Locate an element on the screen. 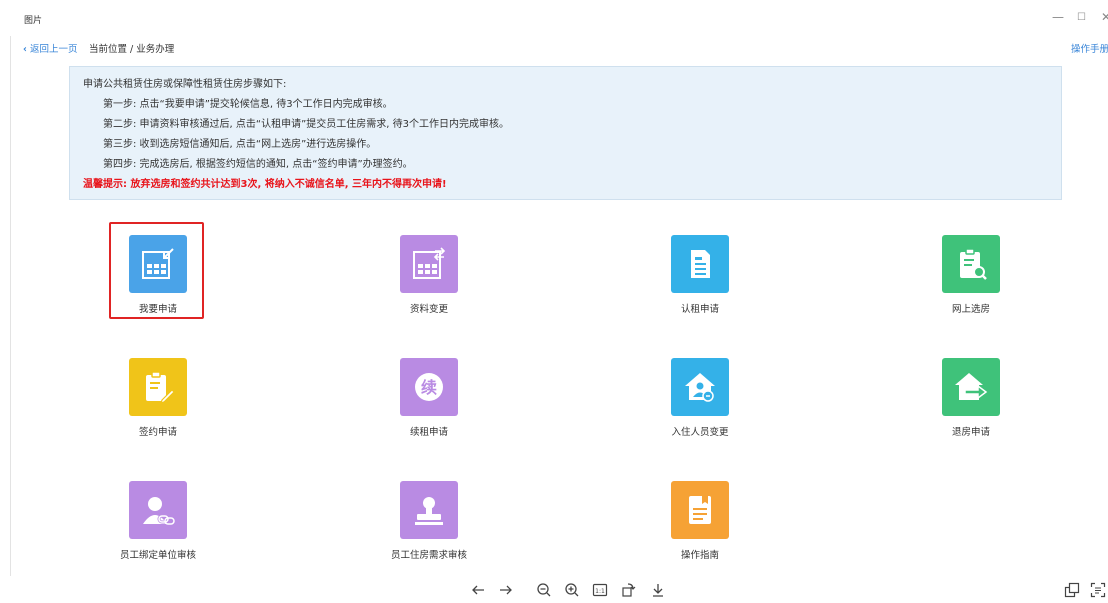  tile-label: 退房申请 is located at coordinates (970, 432).